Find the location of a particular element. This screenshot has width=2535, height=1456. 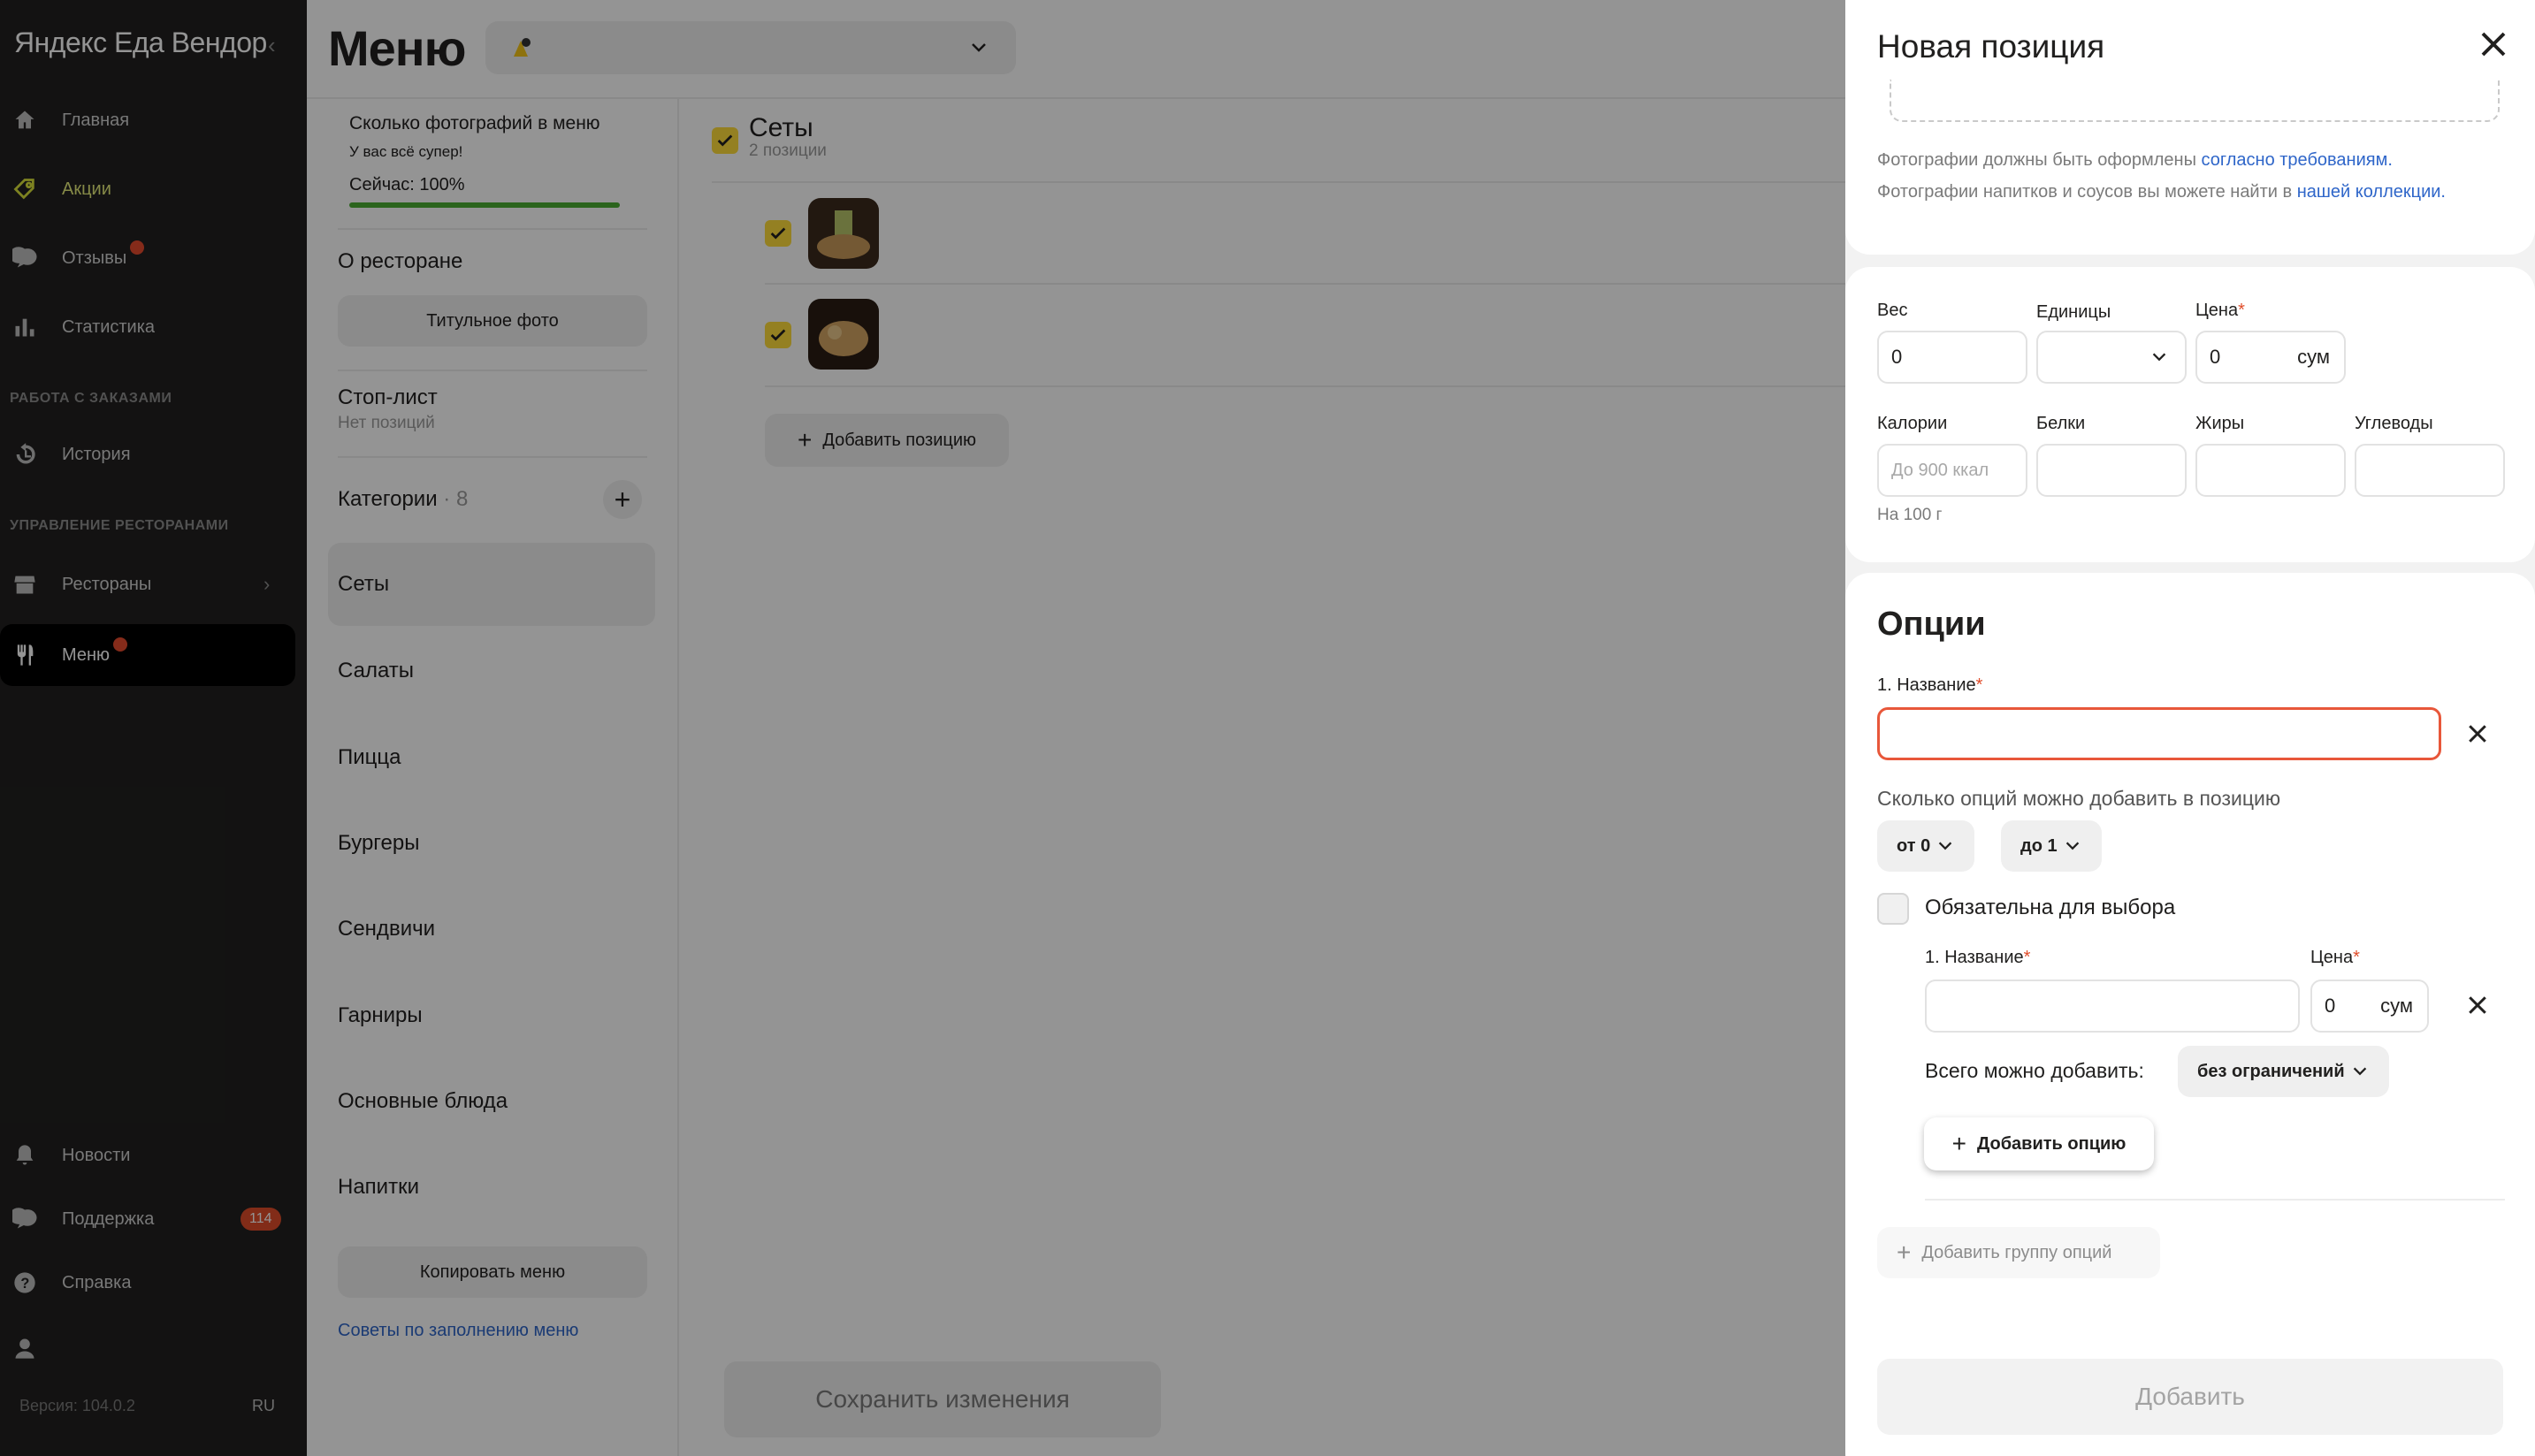

from-select: от 0 is located at coordinates (1926, 846).